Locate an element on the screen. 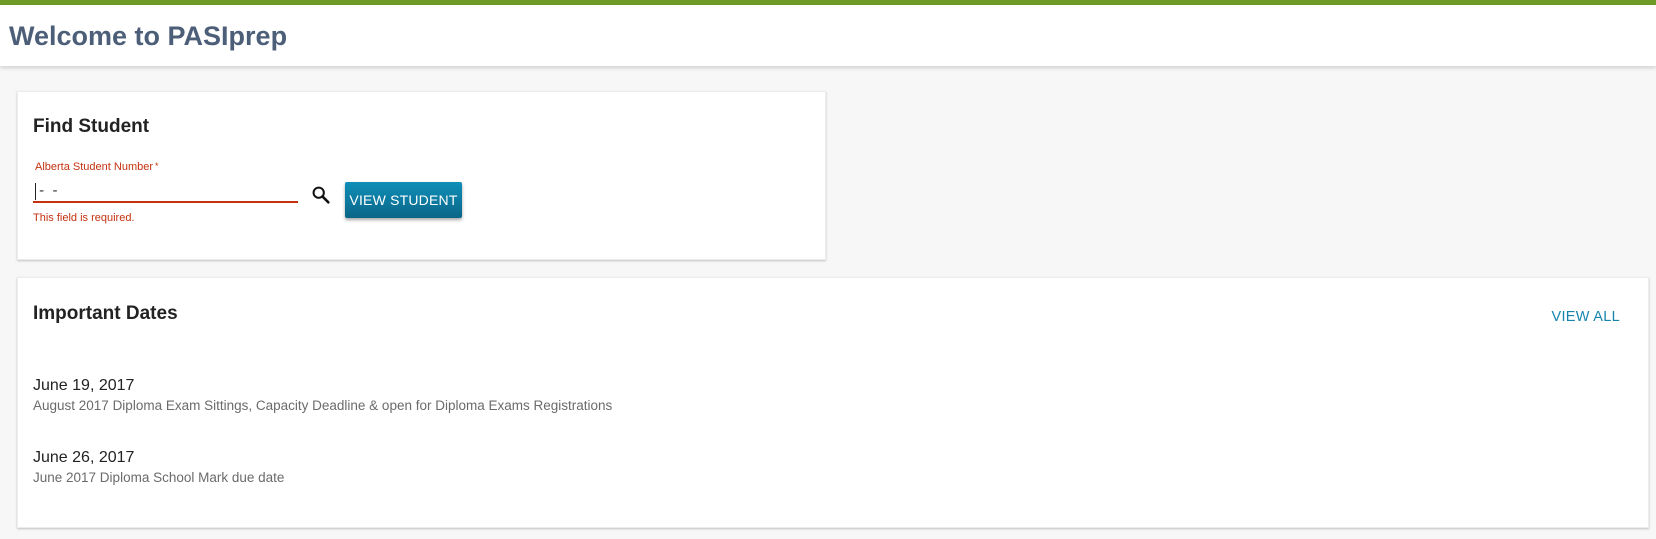  asn-field-label: Alberta Student Number * is located at coordinates (97, 167).